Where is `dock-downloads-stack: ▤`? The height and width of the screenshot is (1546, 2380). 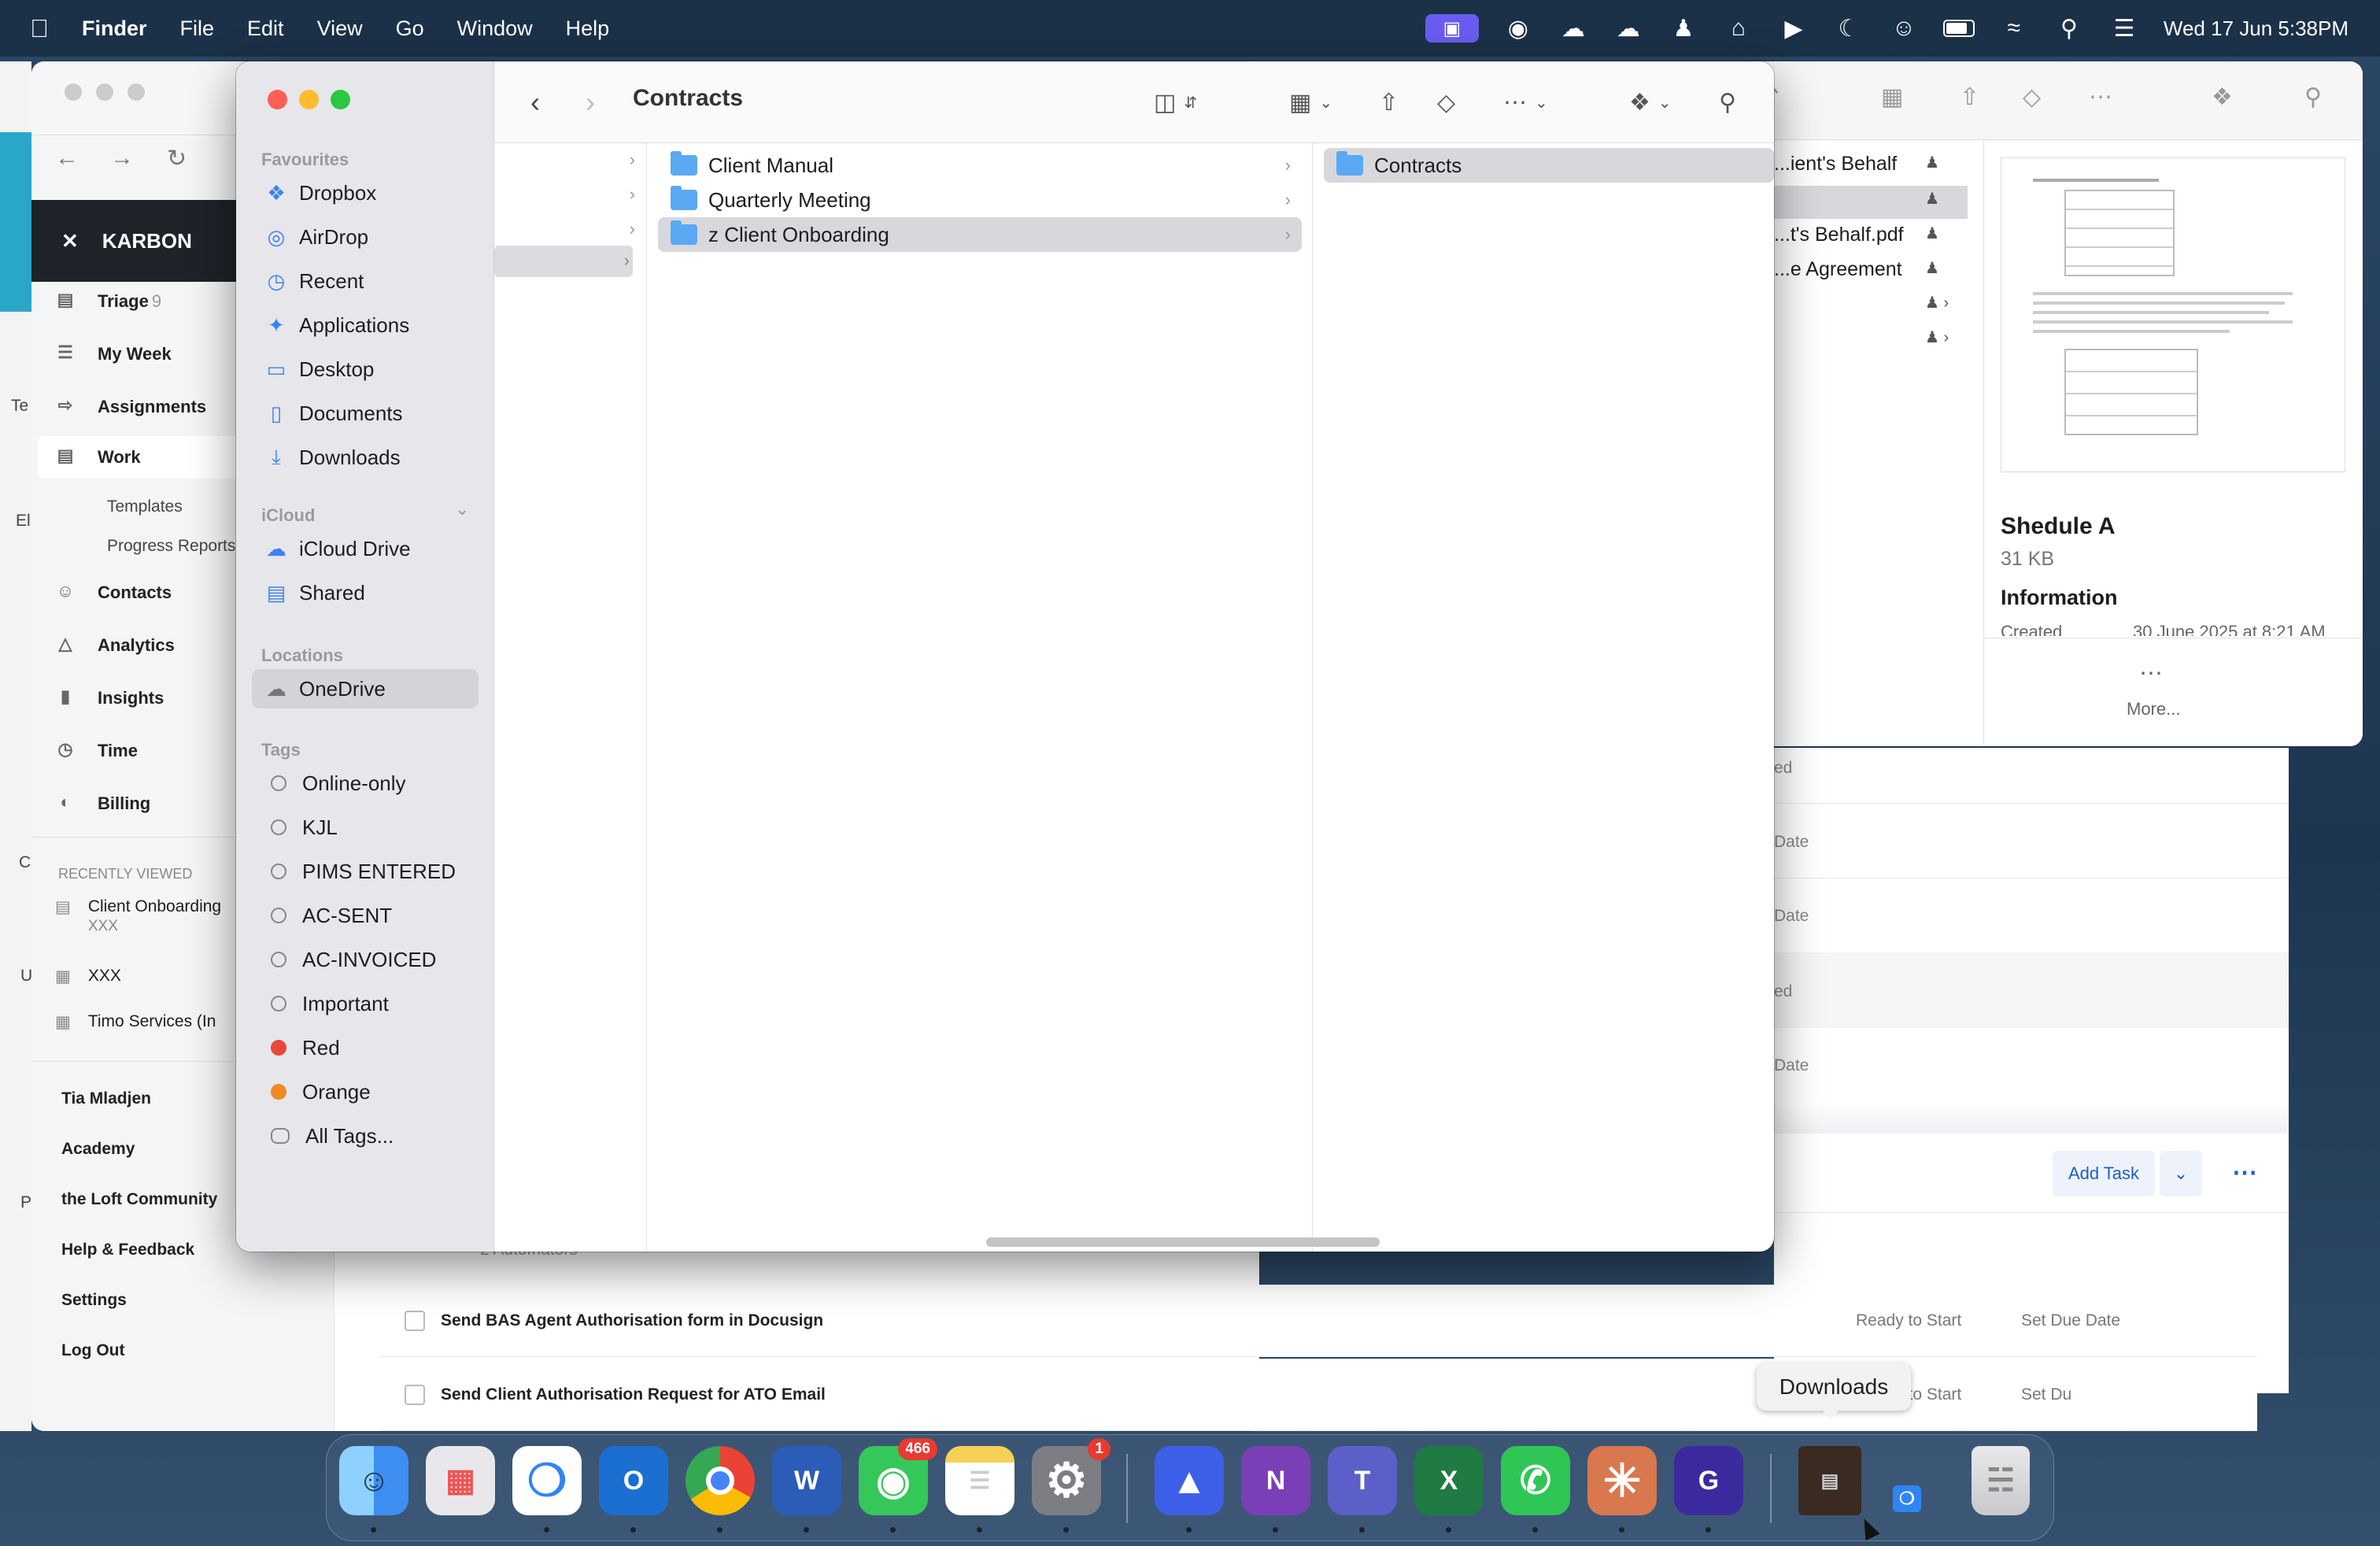 dock-downloads-stack: ▤ is located at coordinates (1829, 1480).